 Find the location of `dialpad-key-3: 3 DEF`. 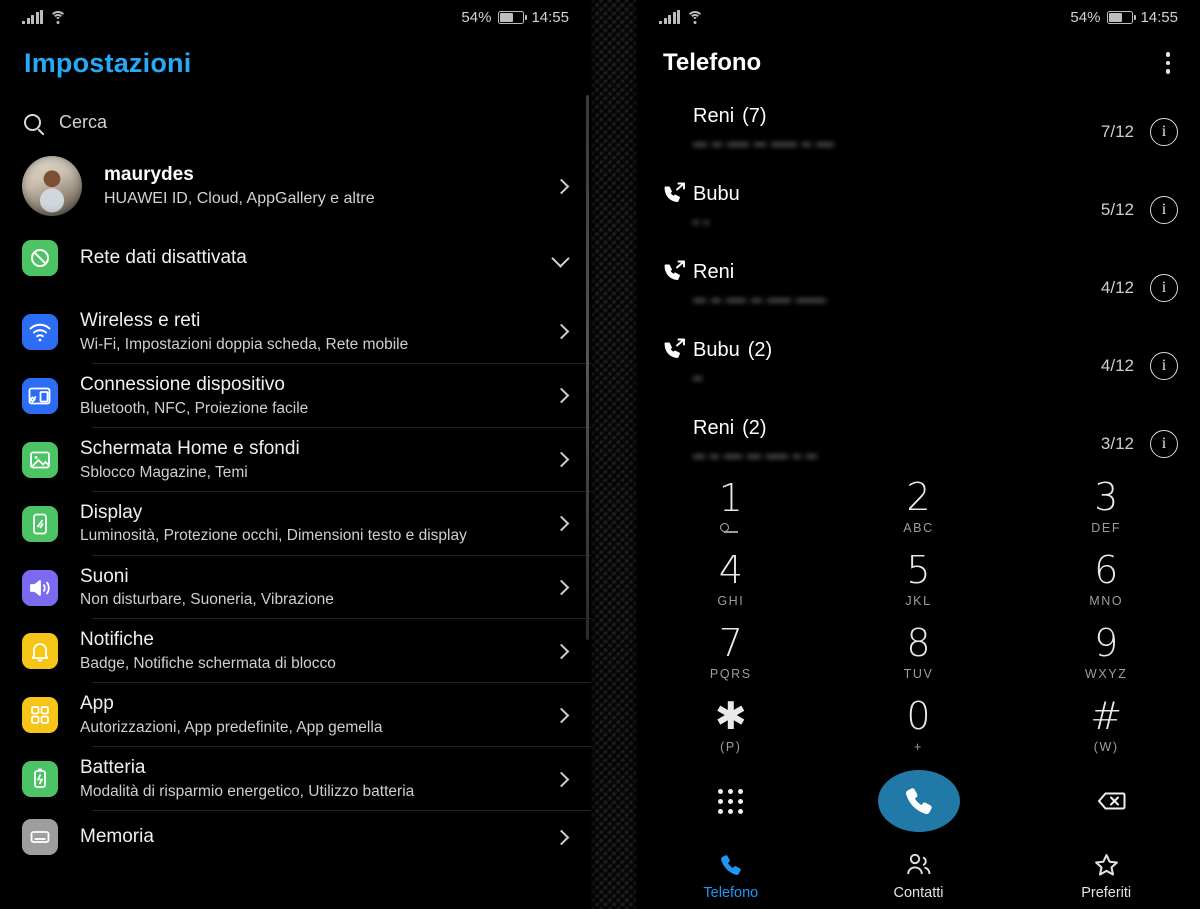

dialpad-key-3: 3 DEF is located at coordinates (1106, 506).